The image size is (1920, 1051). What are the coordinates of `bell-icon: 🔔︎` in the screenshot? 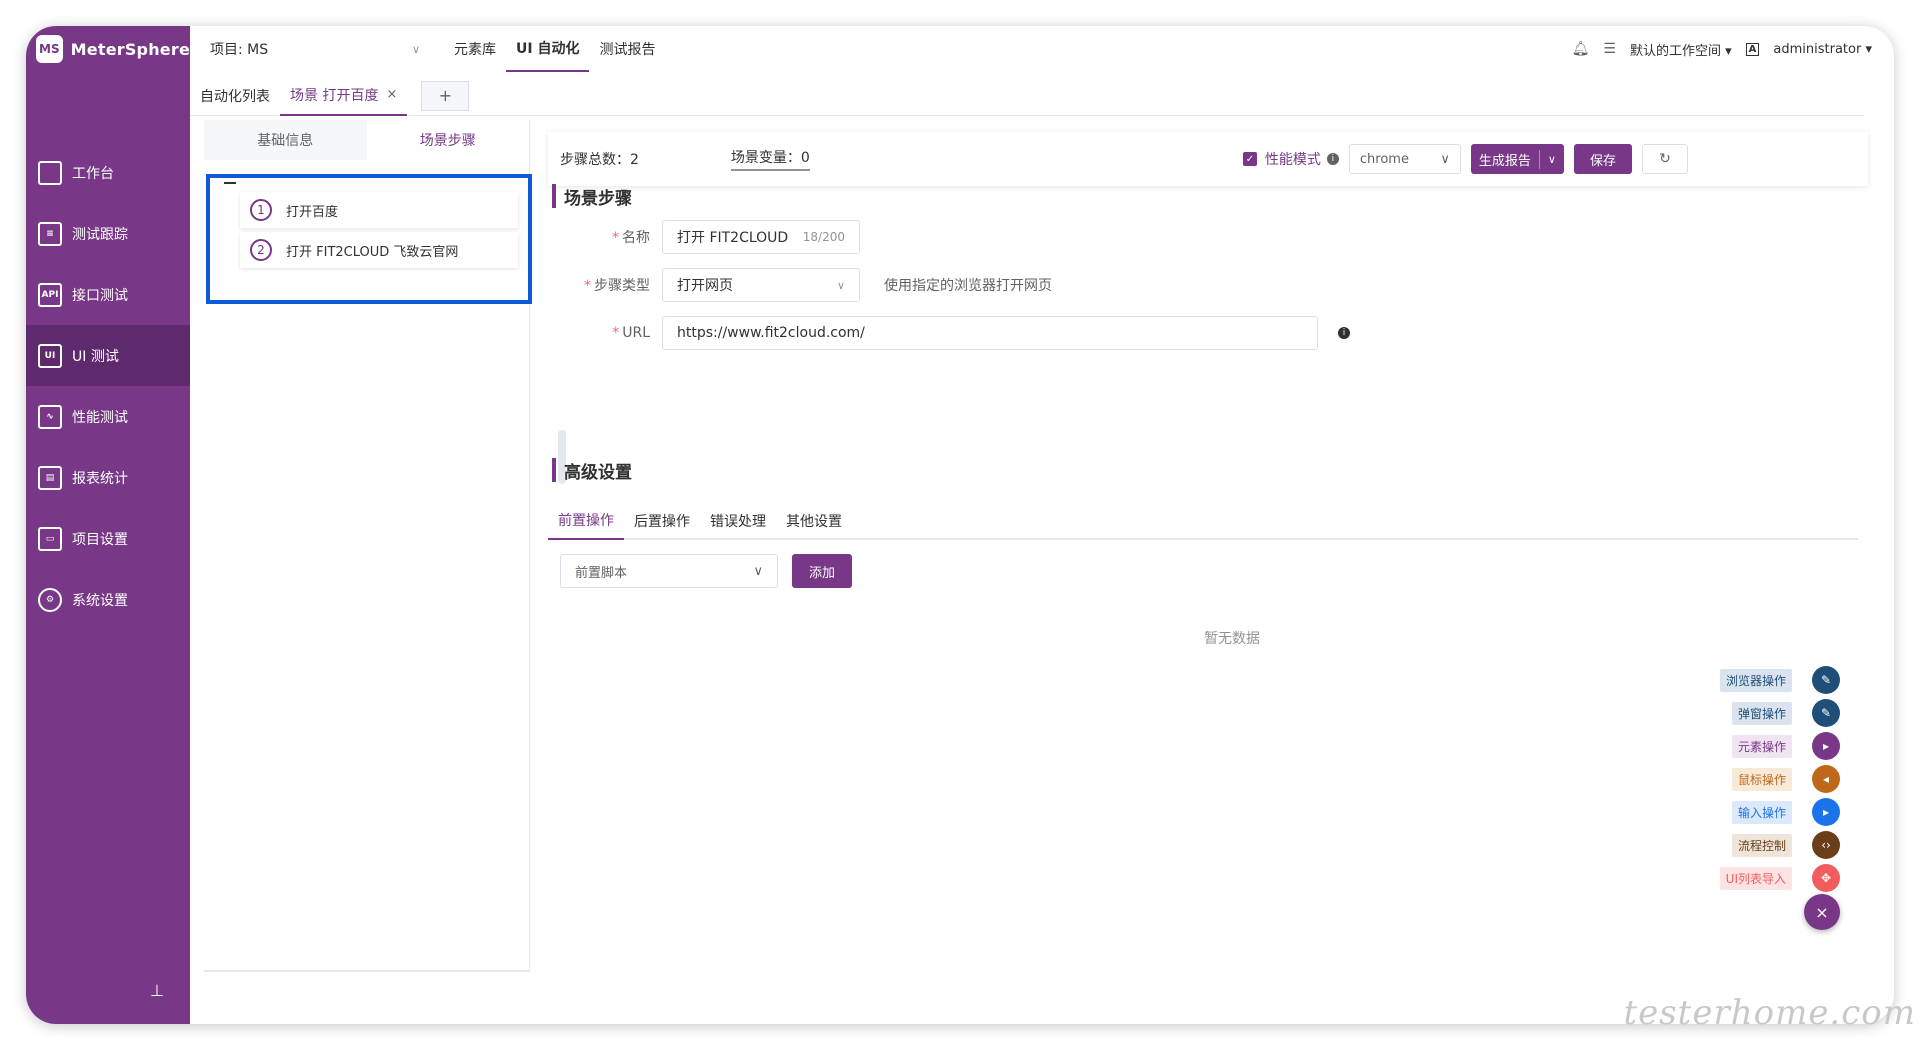 It's located at (1581, 49).